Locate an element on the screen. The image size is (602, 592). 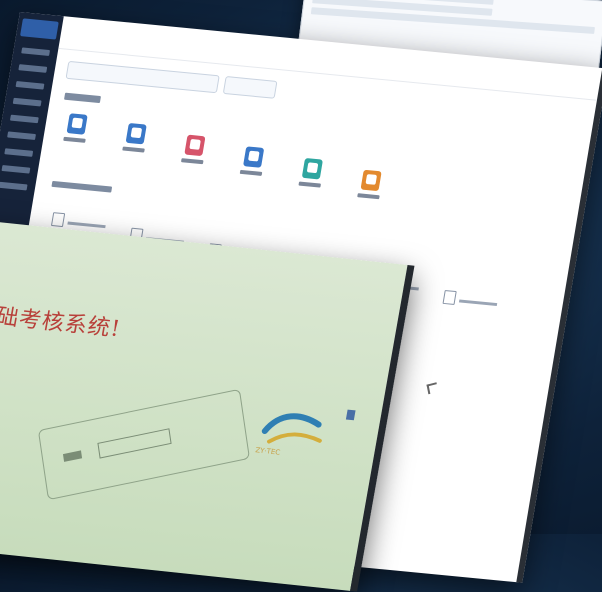
app-icon-teal is located at coordinates (312, 168).